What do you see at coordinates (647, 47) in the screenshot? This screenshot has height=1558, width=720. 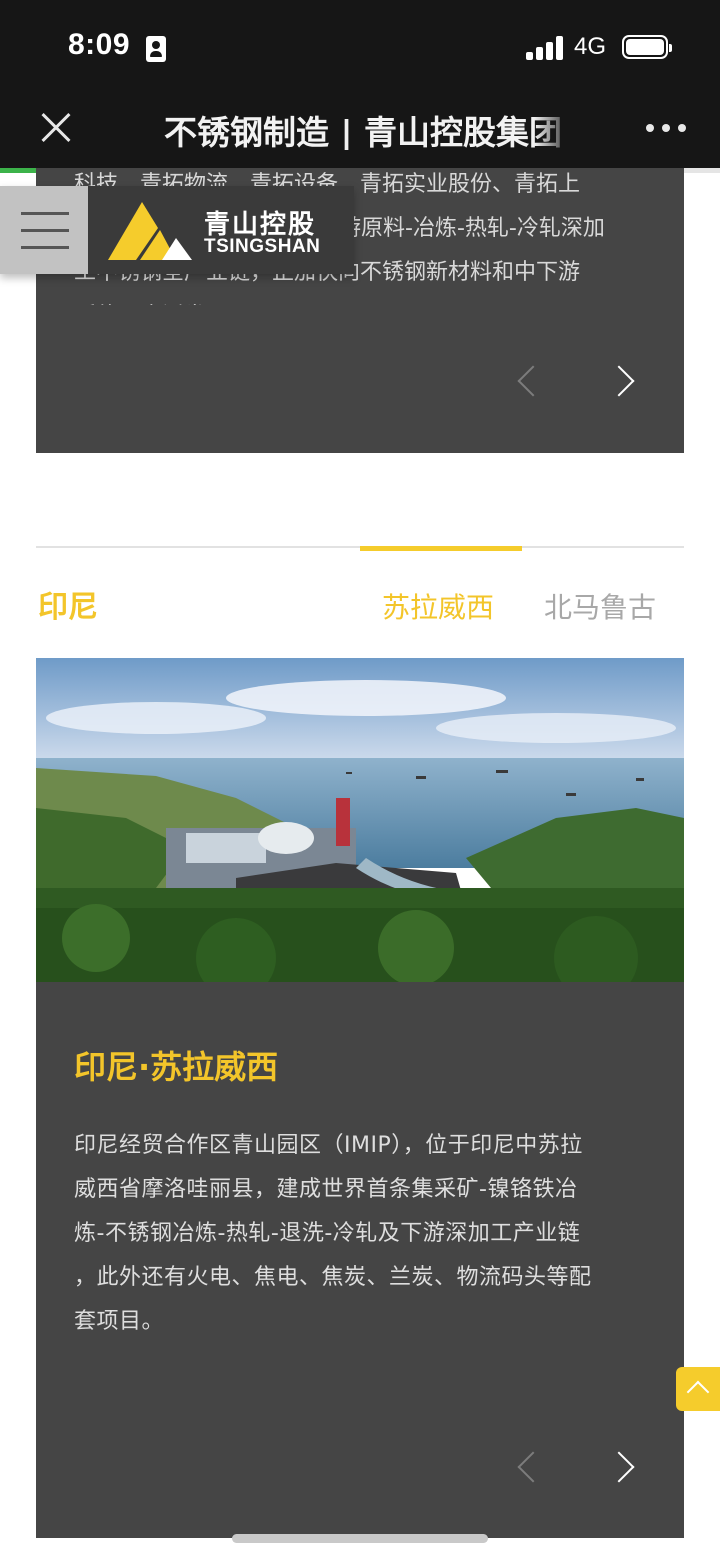 I see `battery-icon` at bounding box center [647, 47].